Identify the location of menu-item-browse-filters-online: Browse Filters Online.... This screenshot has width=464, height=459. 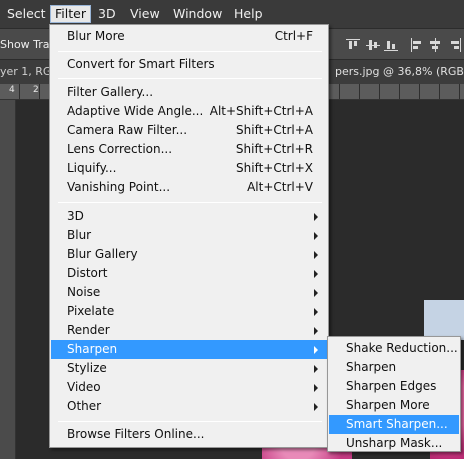
(189, 434).